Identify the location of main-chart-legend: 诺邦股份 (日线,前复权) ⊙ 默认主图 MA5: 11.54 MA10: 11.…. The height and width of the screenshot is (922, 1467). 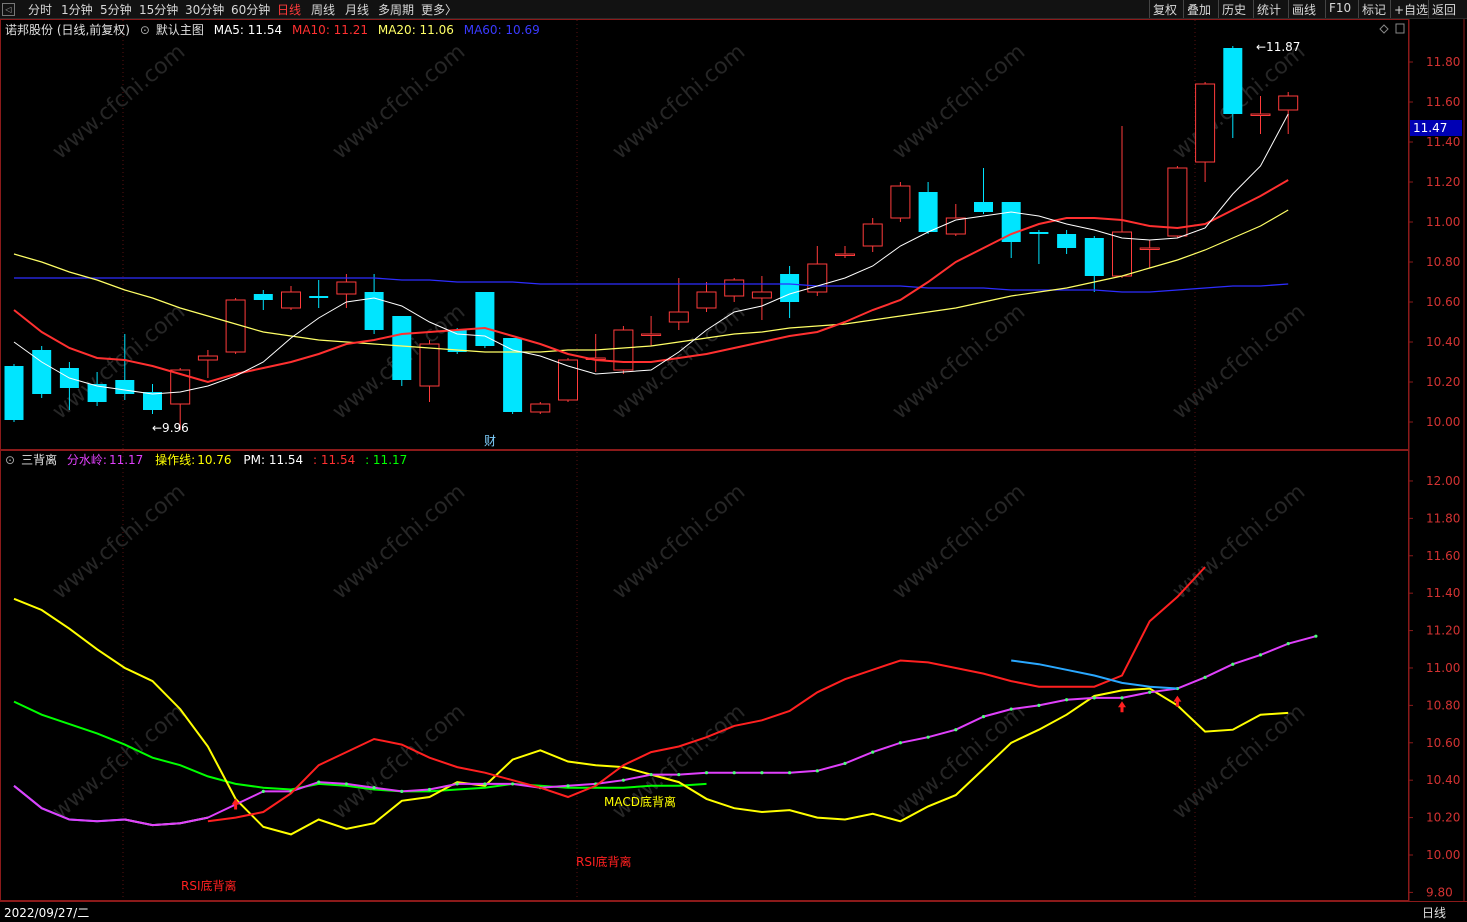
(275, 29).